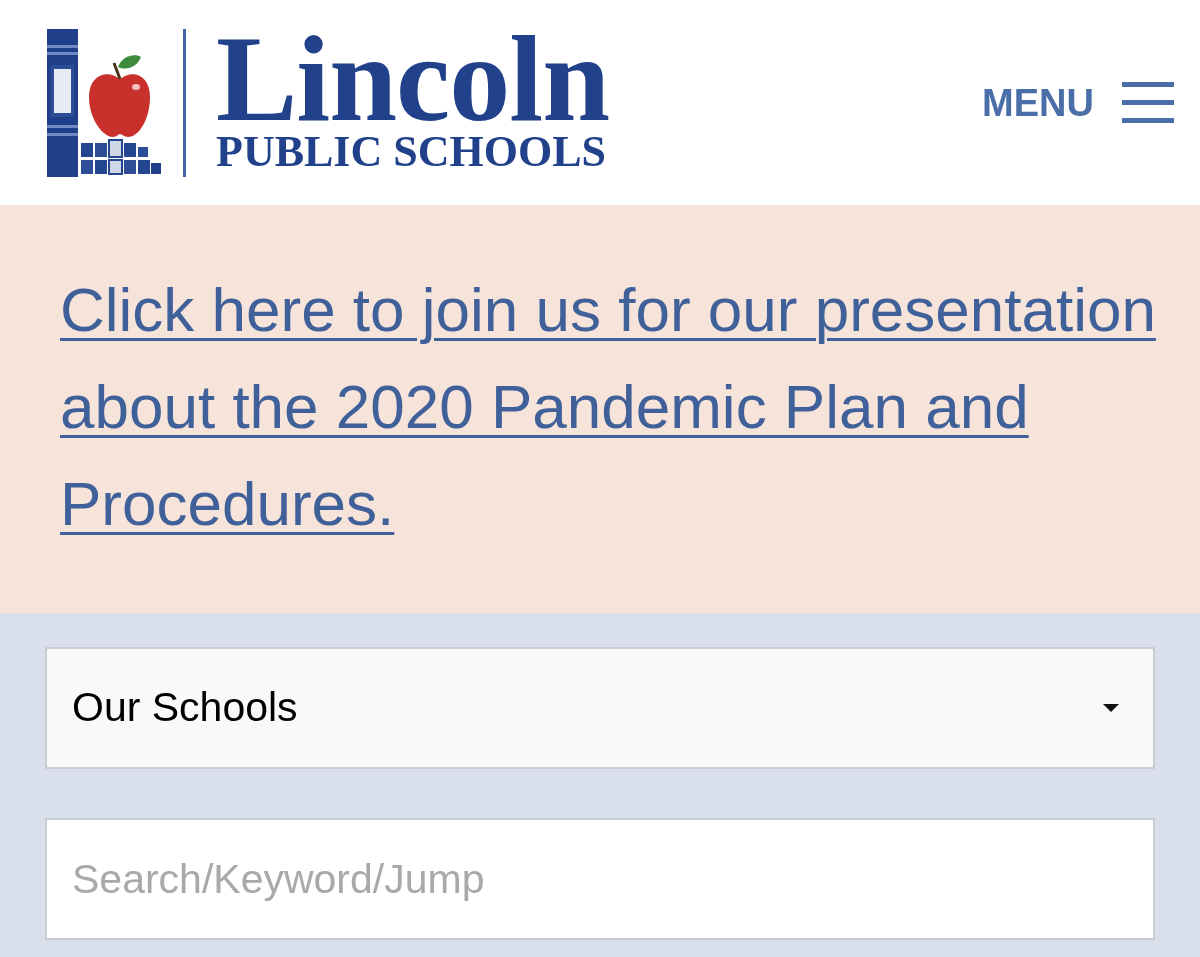 The width and height of the screenshot is (1200, 957). Describe the element at coordinates (600, 708) in the screenshot. I see `schools-dropdown: Our Schools` at that location.